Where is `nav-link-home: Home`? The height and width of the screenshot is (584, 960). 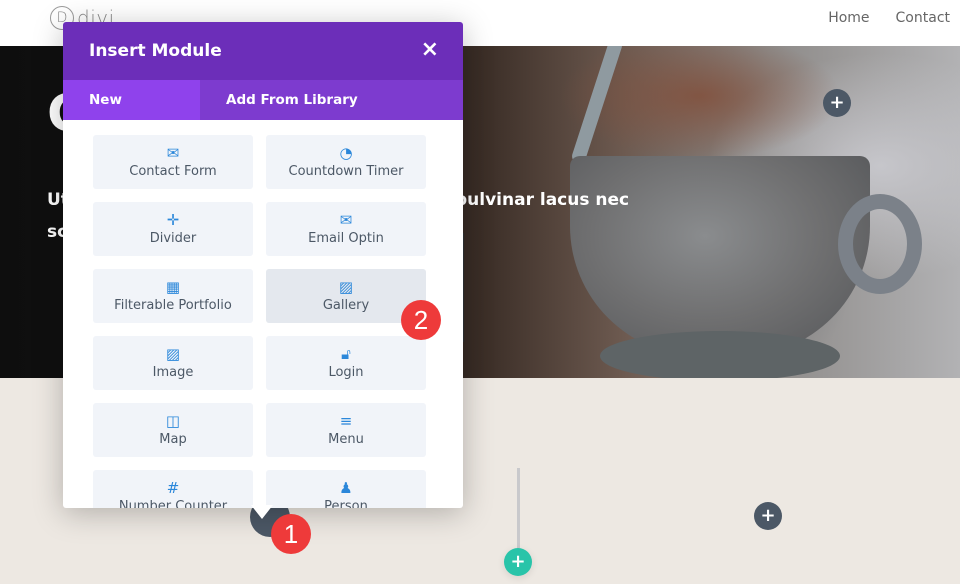
nav-link-home: Home is located at coordinates (848, 18).